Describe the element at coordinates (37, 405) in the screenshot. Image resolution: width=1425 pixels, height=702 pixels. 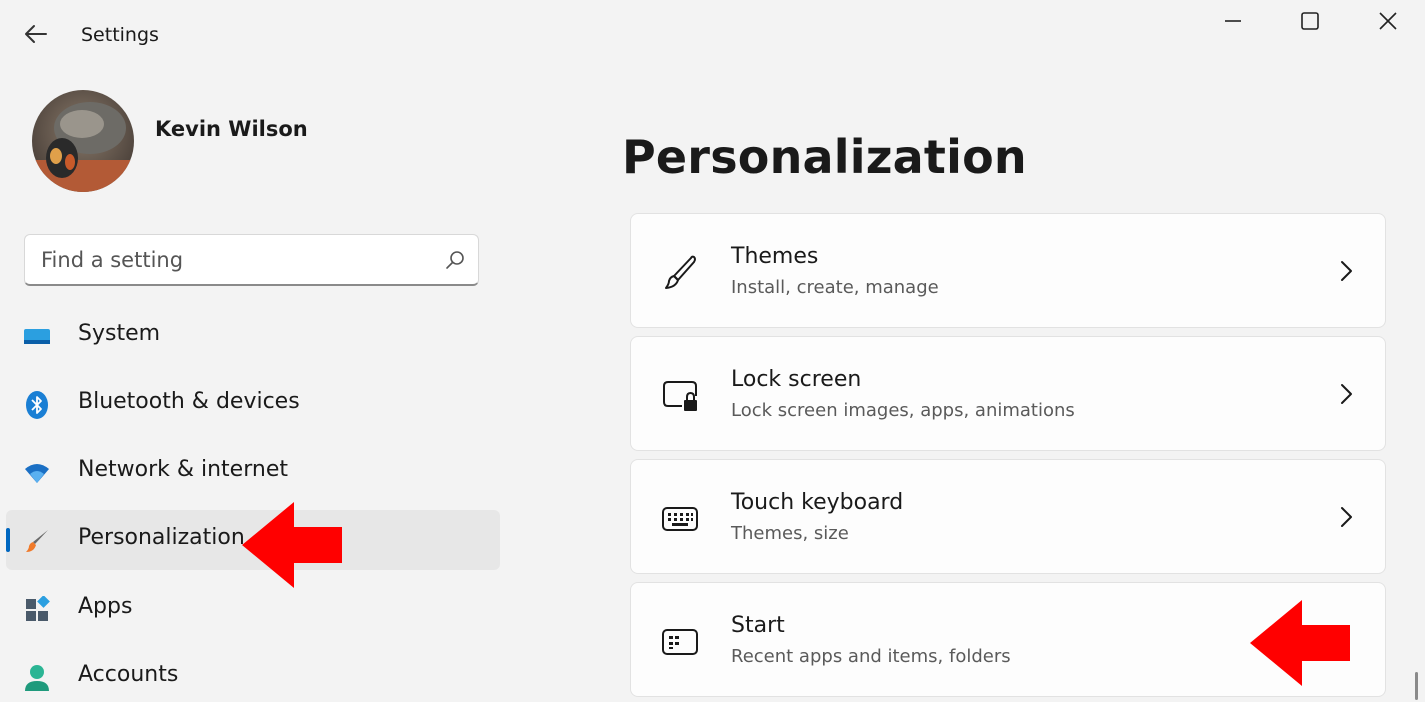
I see `bluetooth-icon` at that location.